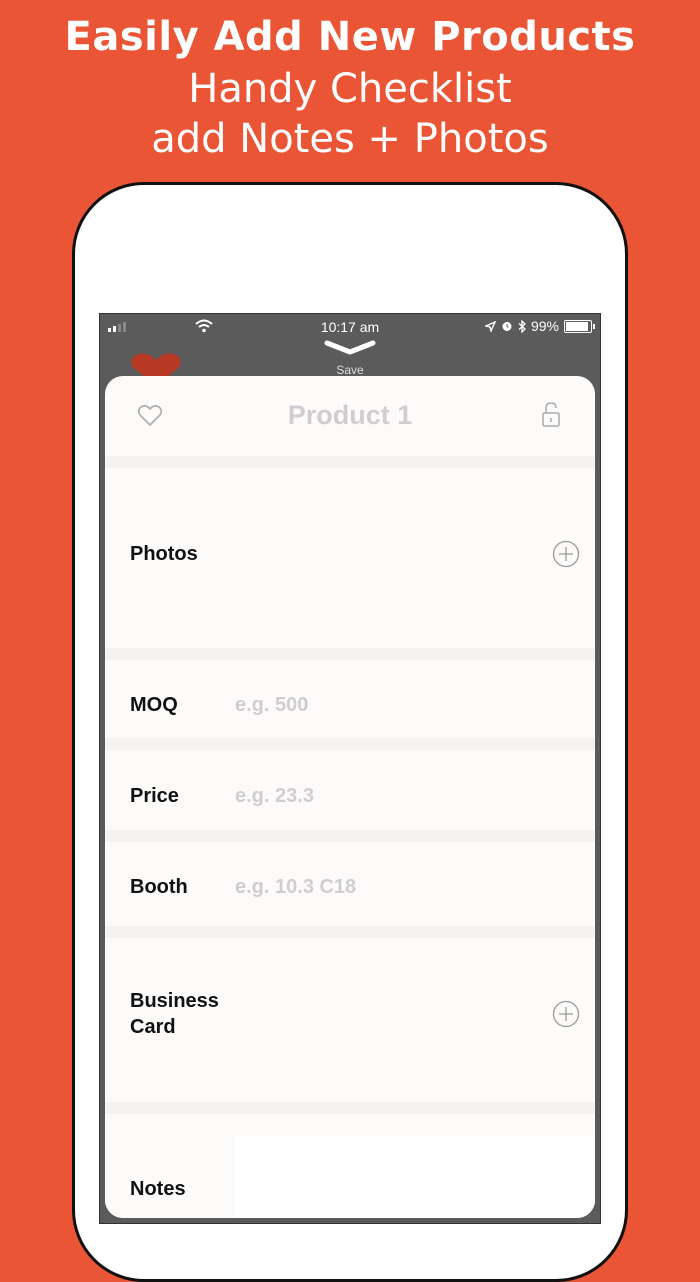 The image size is (700, 1282). What do you see at coordinates (295, 887) in the screenshot?
I see `booth-input: e.g. 10.3 C18` at bounding box center [295, 887].